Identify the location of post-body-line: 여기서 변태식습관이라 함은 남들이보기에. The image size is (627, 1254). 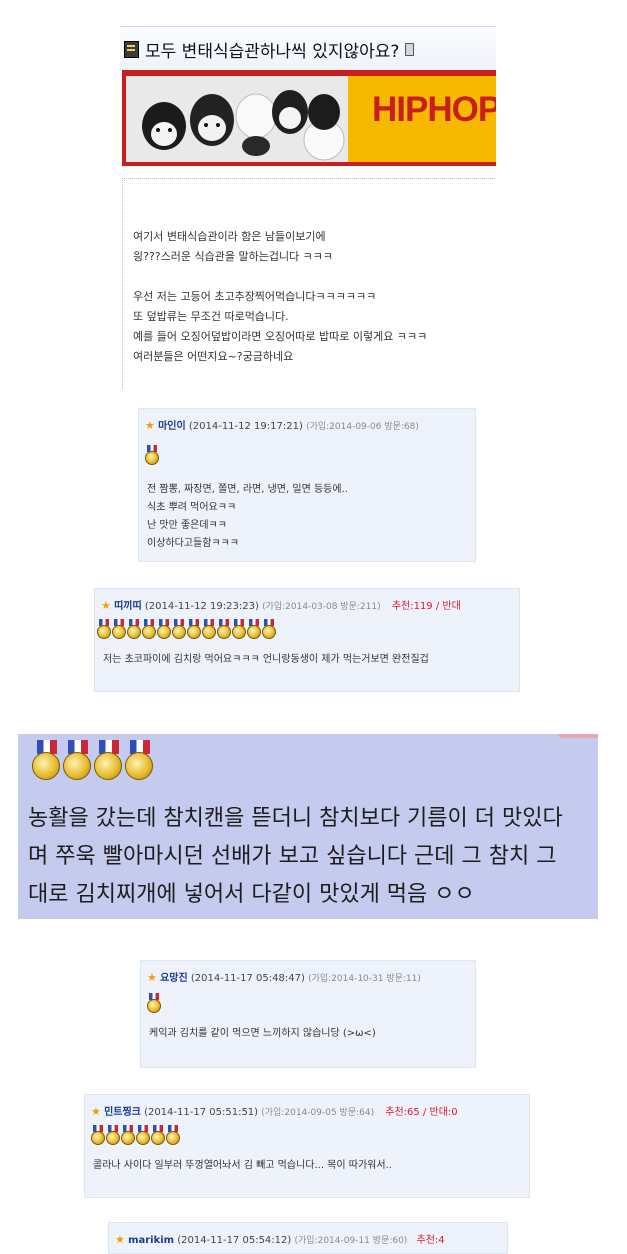
(229, 236).